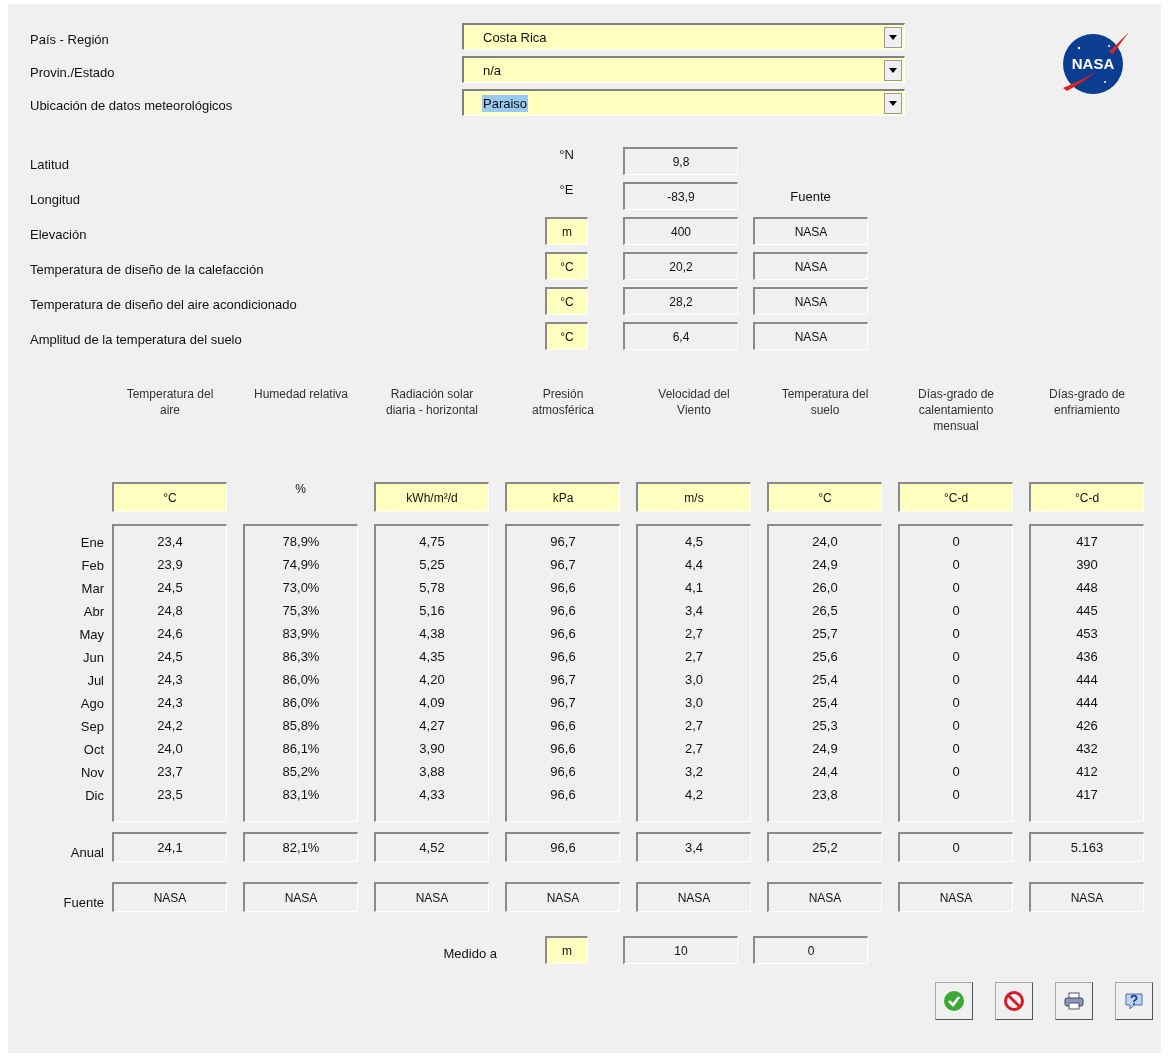 The width and height of the screenshot is (1169, 1061). Describe the element at coordinates (92, 727) in the screenshot. I see `month-label: Sep` at that location.